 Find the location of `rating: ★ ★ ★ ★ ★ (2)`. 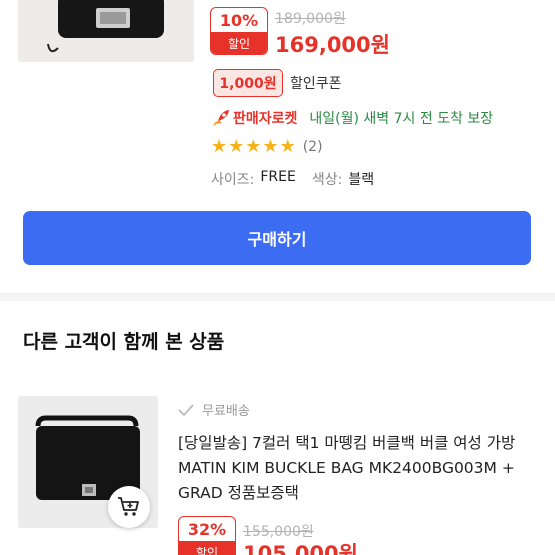

rating: ★ ★ ★ ★ ★ (2) is located at coordinates (267, 147).